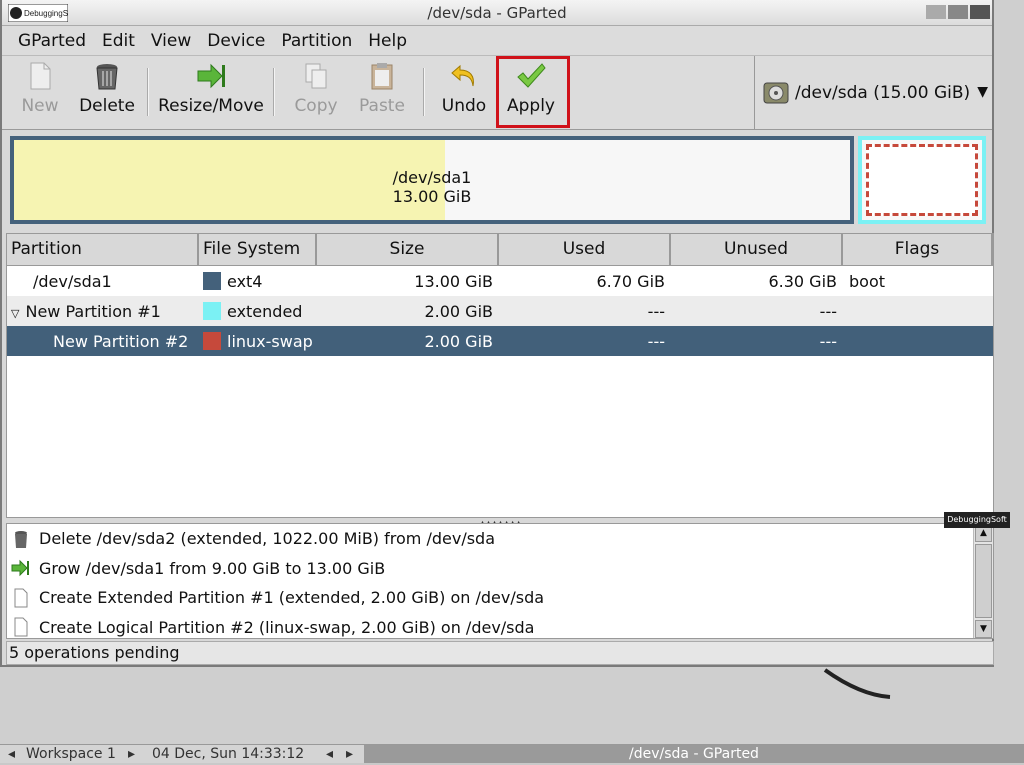 This screenshot has width=1024, height=765. I want to click on taskbar-app-button: /dev/sda - GParted, so click(694, 754).